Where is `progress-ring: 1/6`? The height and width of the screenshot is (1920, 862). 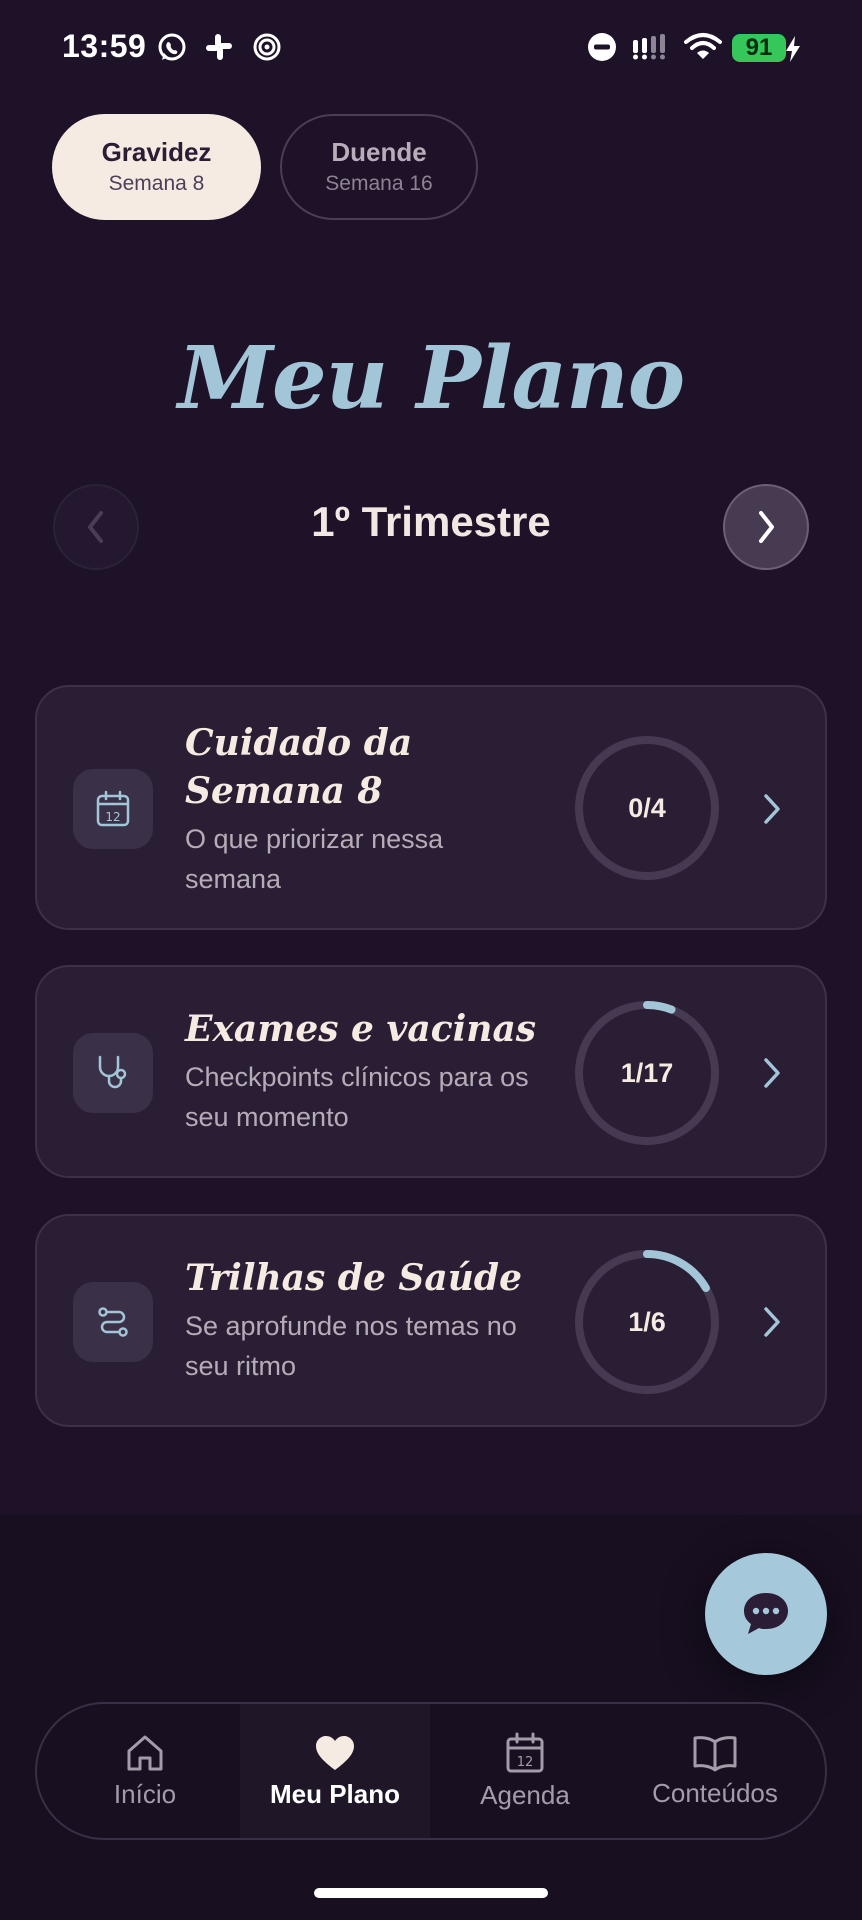
progress-ring: 1/6 is located at coordinates (647, 1322).